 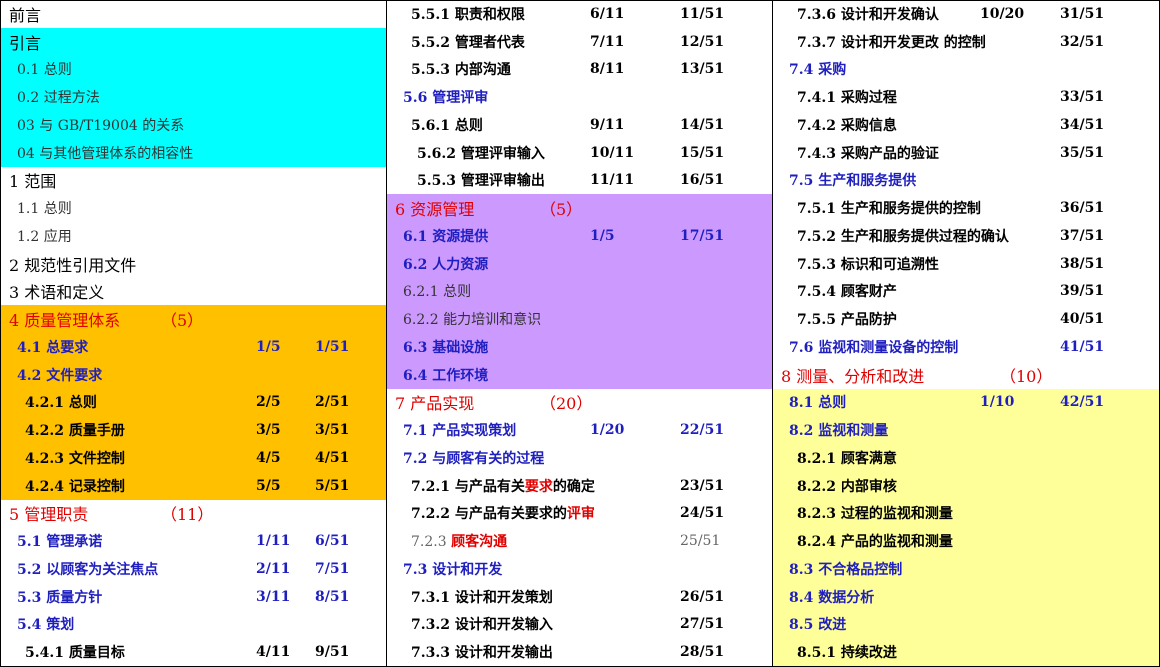 I want to click on section-page-number: 4/5, so click(x=268, y=457).